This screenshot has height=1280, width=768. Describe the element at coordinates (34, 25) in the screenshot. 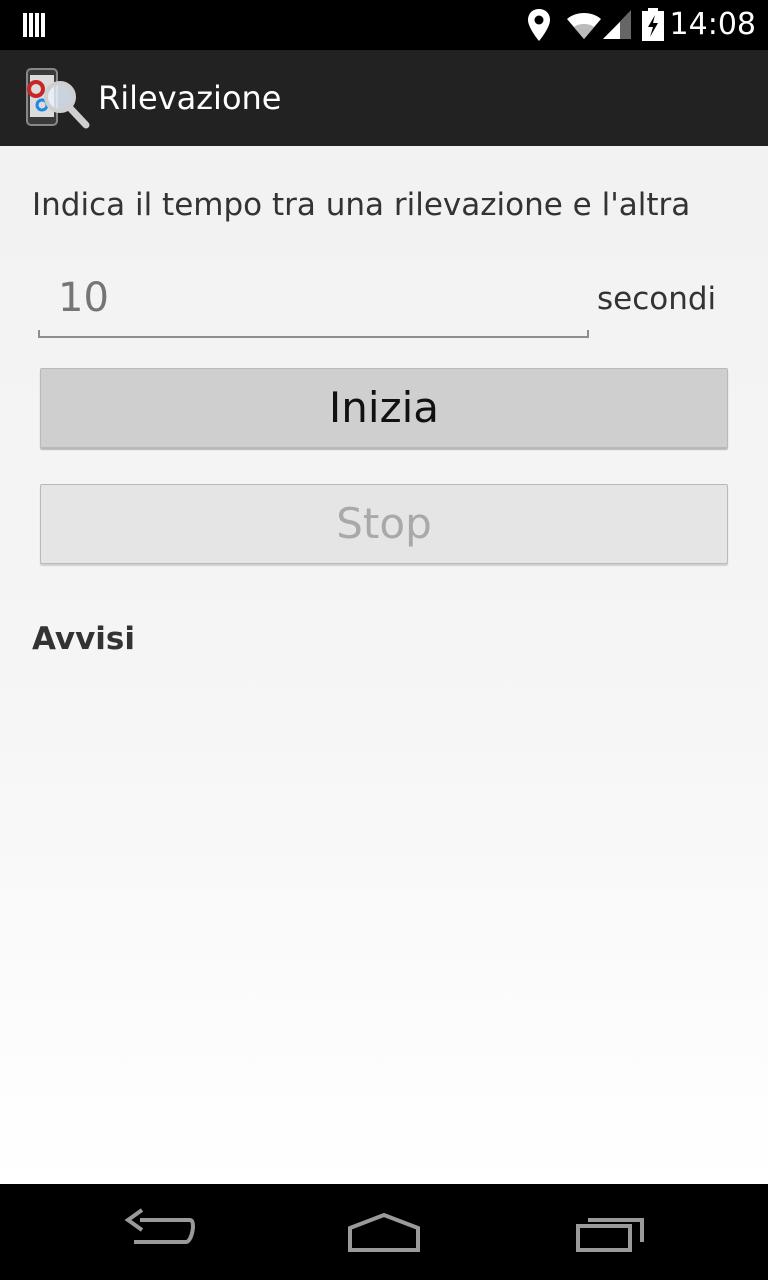

I see `notification-icon` at that location.